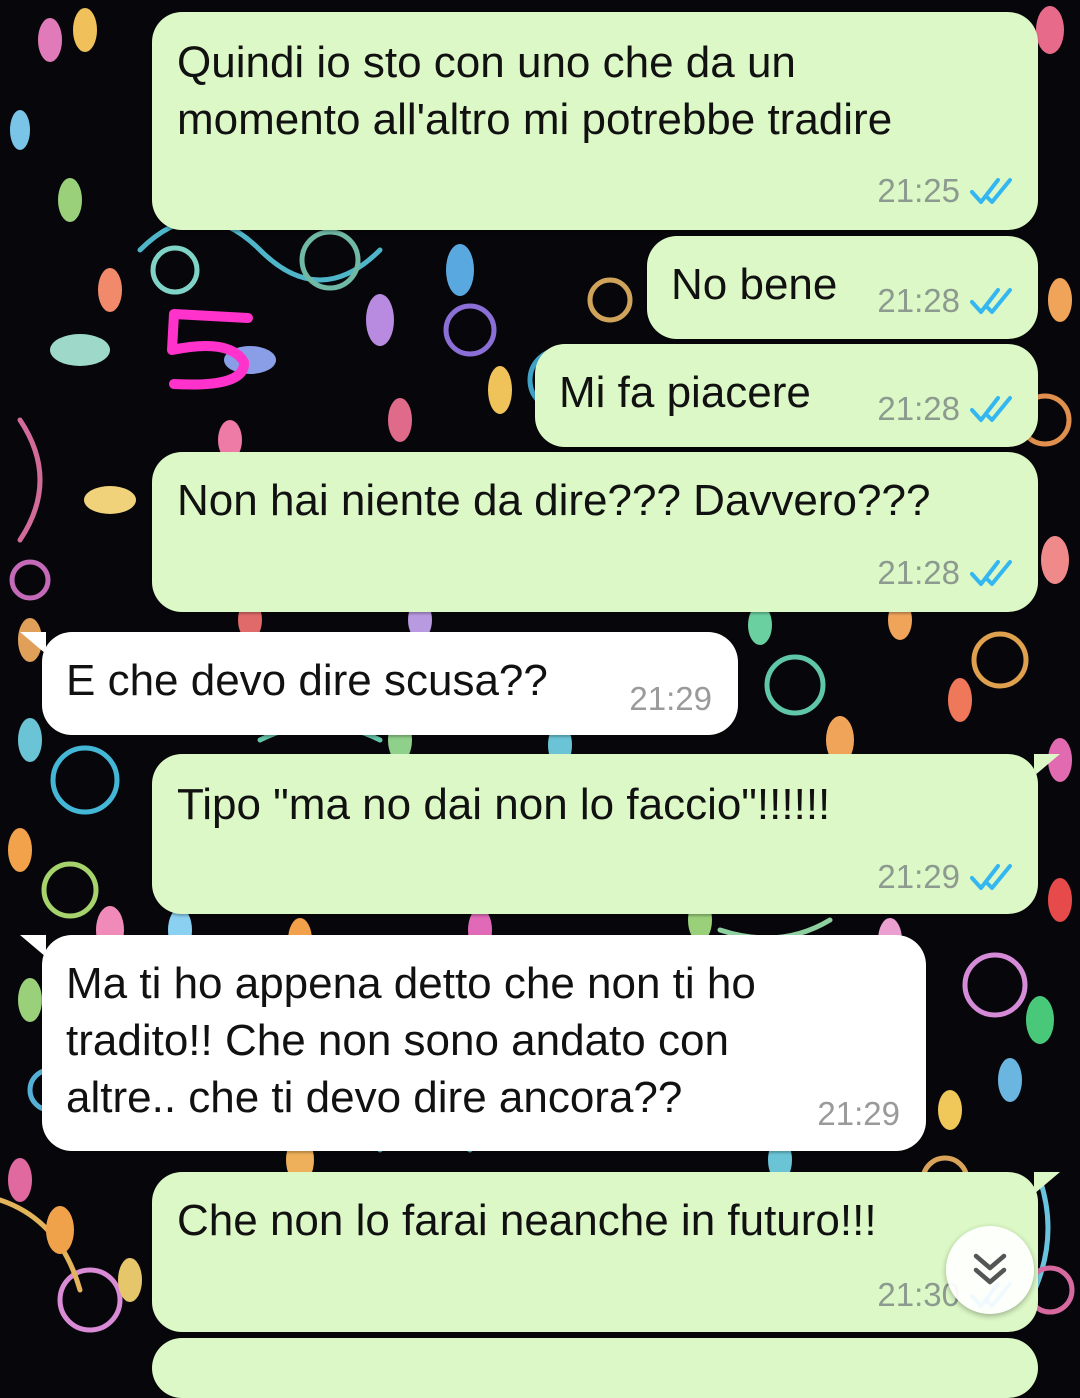 Image resolution: width=1080 pixels, height=1398 pixels. What do you see at coordinates (307, 680) in the screenshot?
I see `message-text: E che devo dire scusa??` at bounding box center [307, 680].